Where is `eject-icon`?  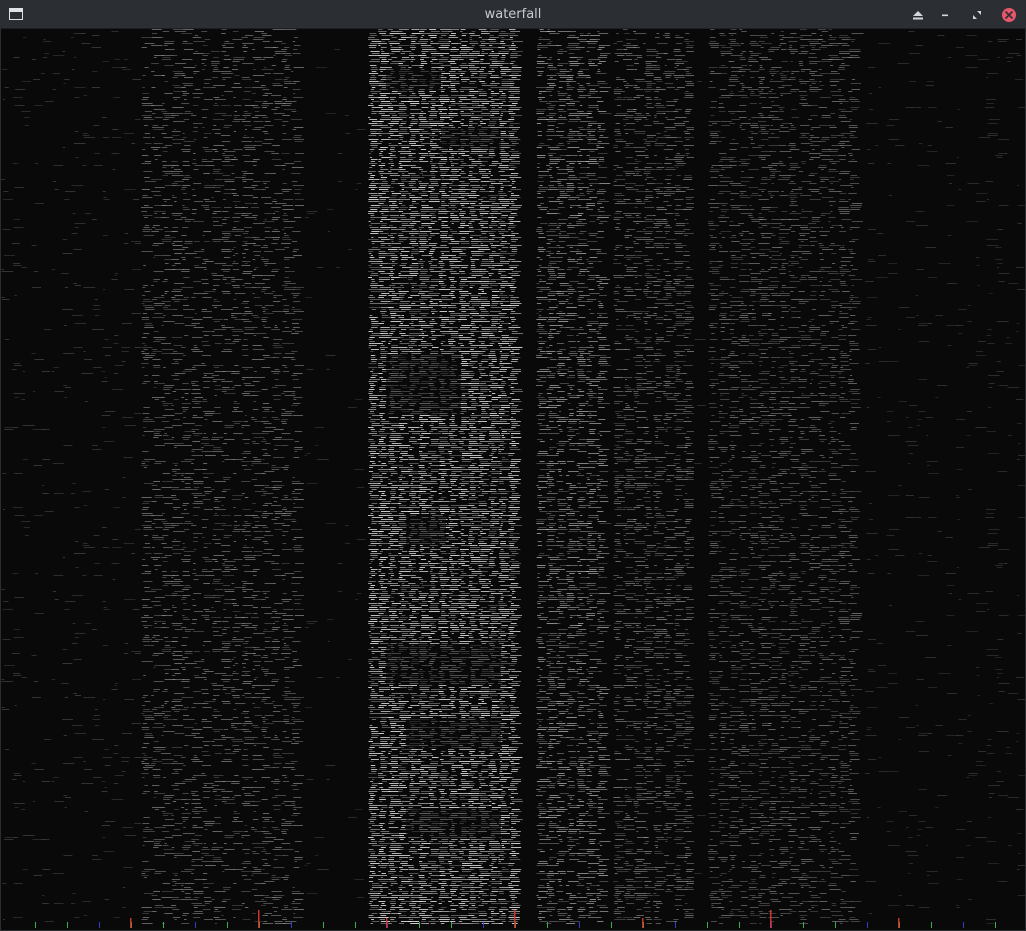
eject-icon is located at coordinates (918, 15).